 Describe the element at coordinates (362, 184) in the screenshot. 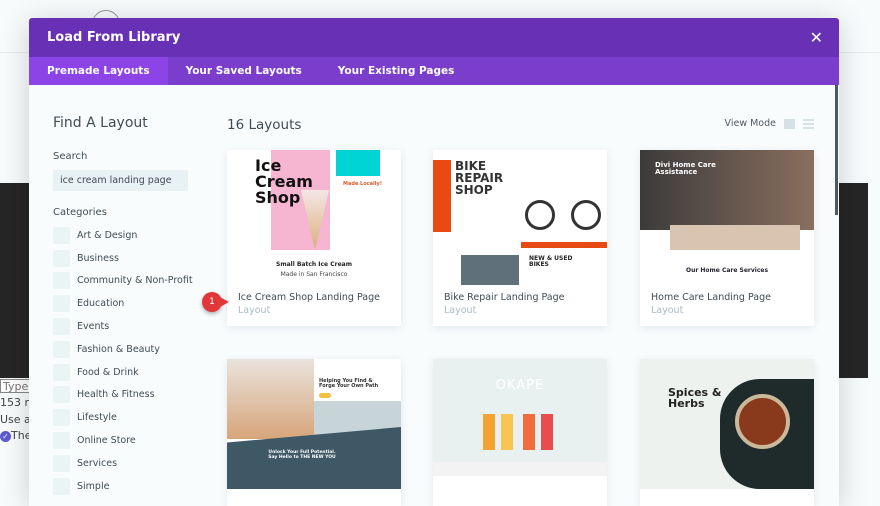

I see `thumb-tag: Made Locally!` at that location.